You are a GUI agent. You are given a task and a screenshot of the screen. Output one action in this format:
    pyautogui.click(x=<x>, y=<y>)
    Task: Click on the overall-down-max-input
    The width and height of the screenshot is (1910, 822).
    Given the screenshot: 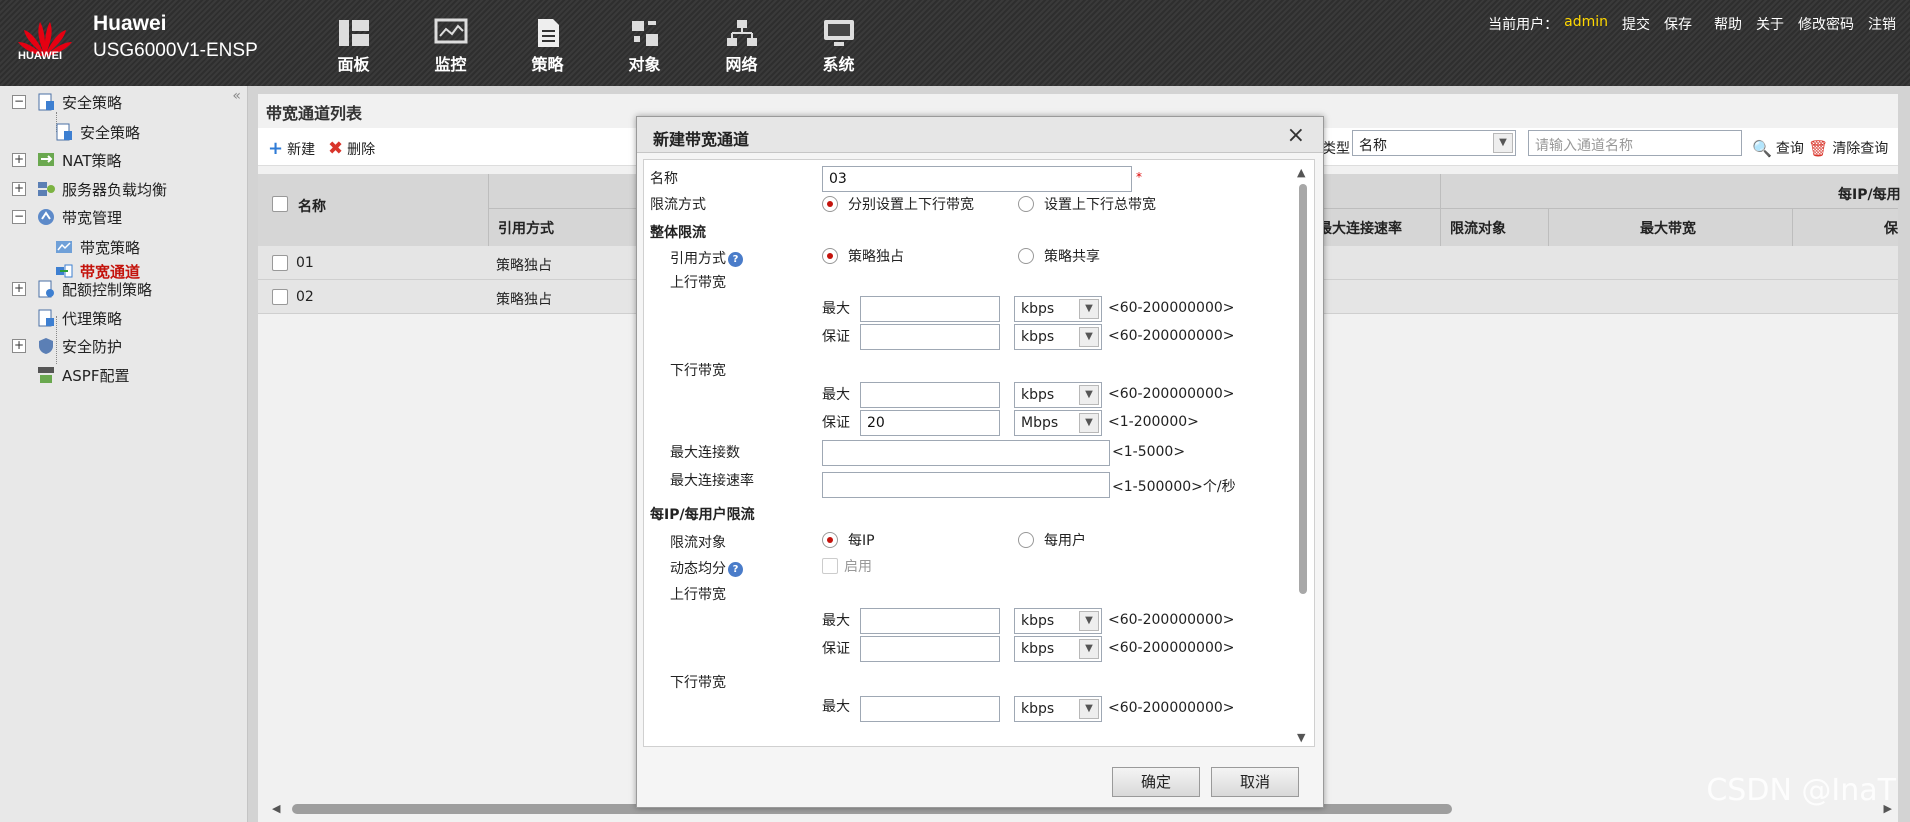 What is the action you would take?
    pyautogui.click(x=930, y=395)
    